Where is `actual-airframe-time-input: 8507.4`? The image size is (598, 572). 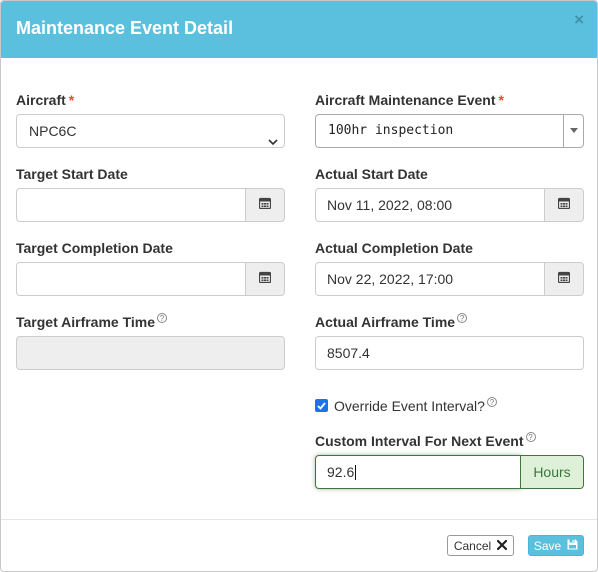
actual-airframe-time-input: 8507.4 is located at coordinates (449, 353).